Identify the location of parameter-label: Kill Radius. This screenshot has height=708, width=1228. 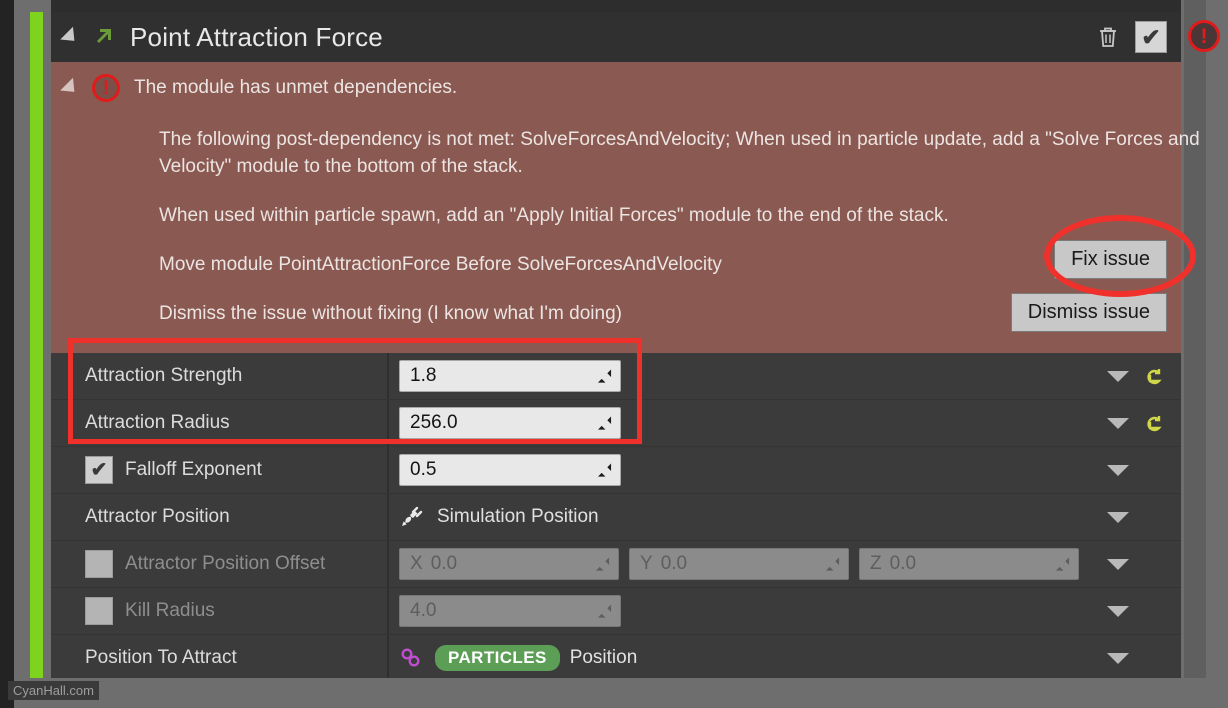
(170, 610).